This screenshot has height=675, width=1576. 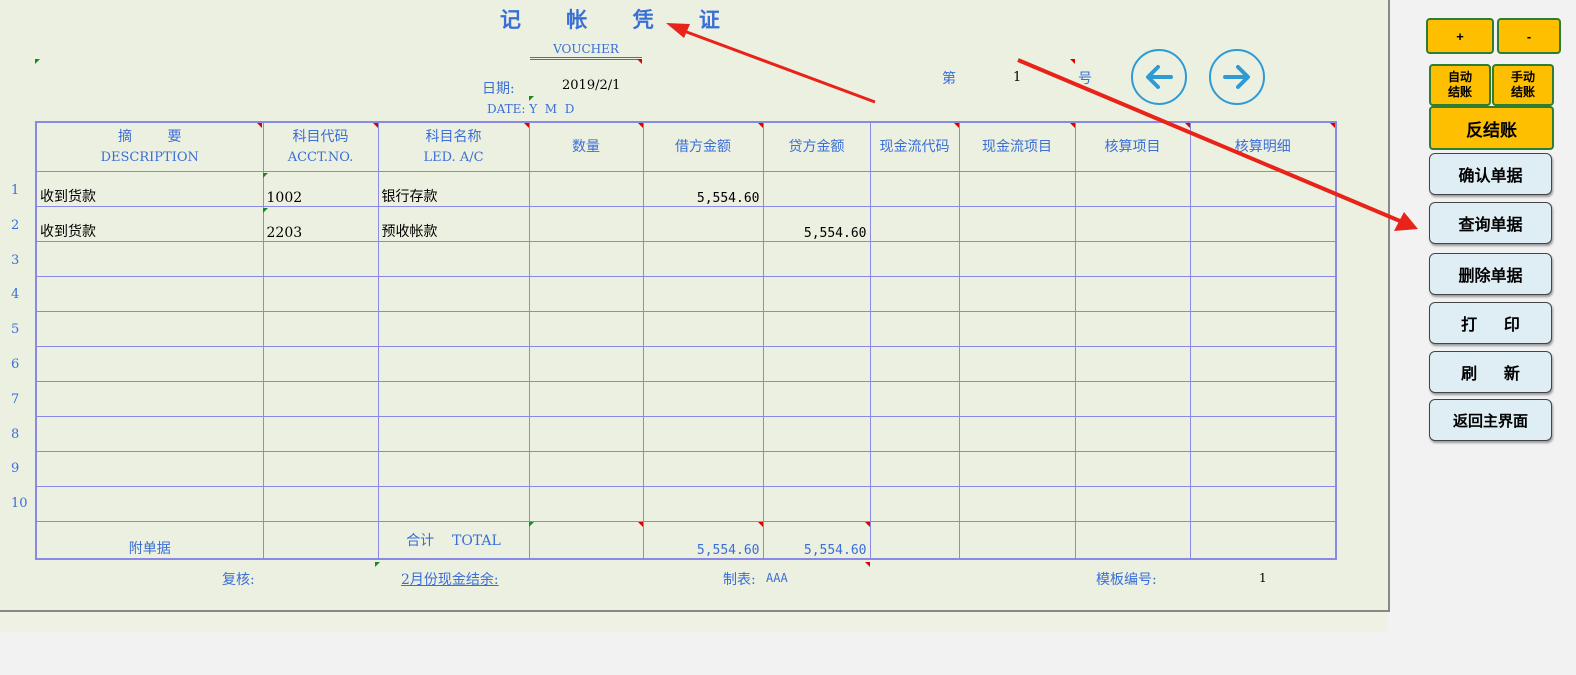 I want to click on cell-acct-name: 银行存款, so click(x=453, y=189).